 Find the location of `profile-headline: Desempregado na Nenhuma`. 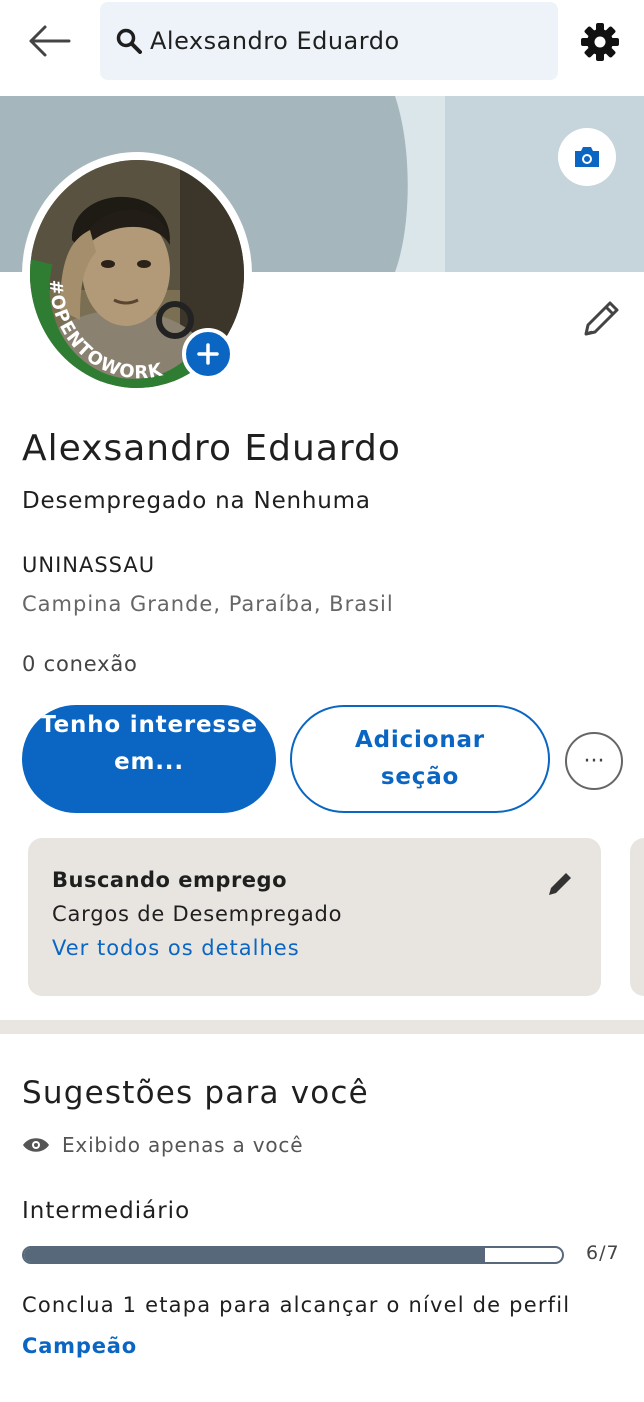

profile-headline: Desempregado na Nenhuma is located at coordinates (196, 501).